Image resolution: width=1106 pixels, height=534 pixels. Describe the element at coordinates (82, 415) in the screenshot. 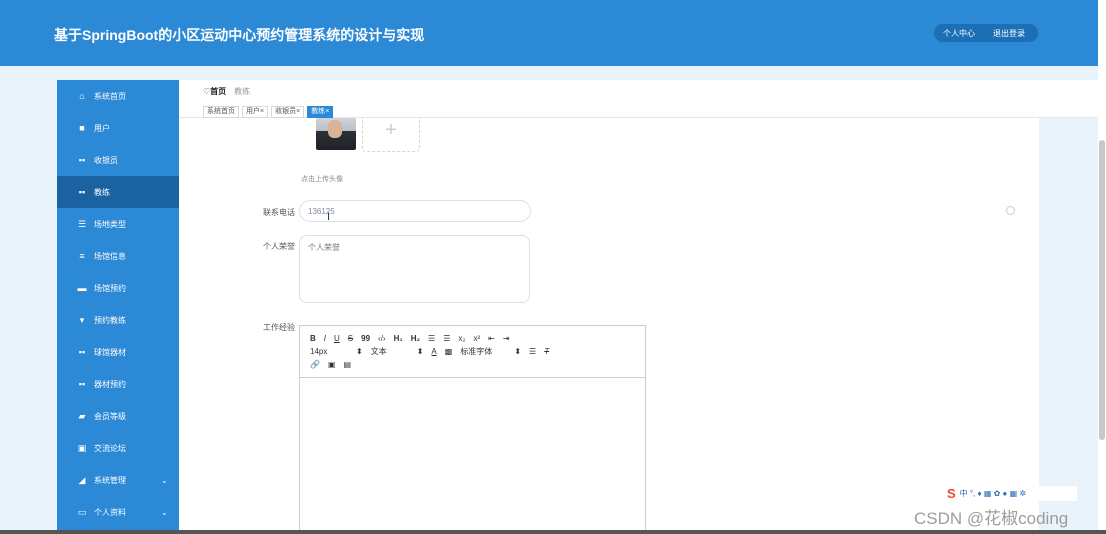

I see `chat-icon: ▰` at that location.